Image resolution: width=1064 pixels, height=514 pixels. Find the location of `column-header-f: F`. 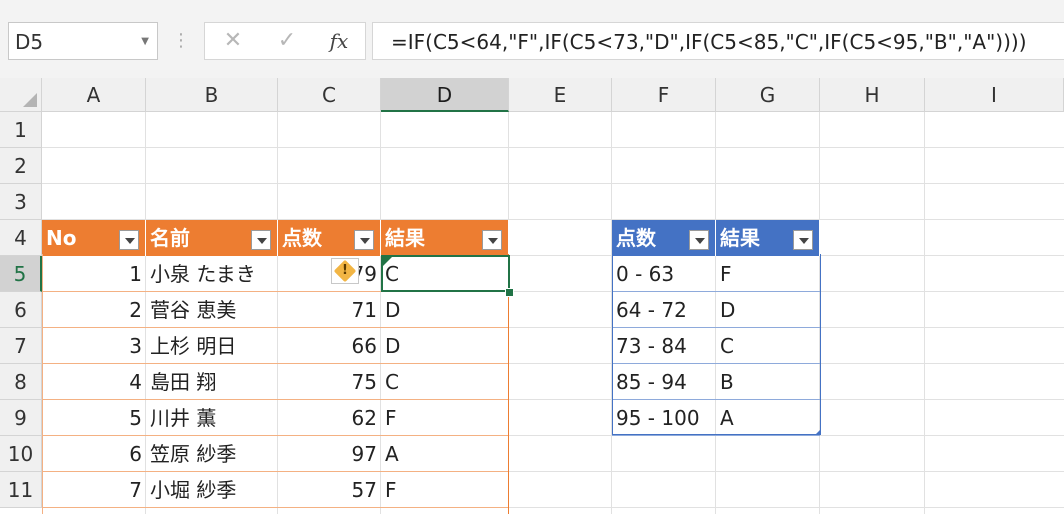

column-header-f: F is located at coordinates (664, 95).